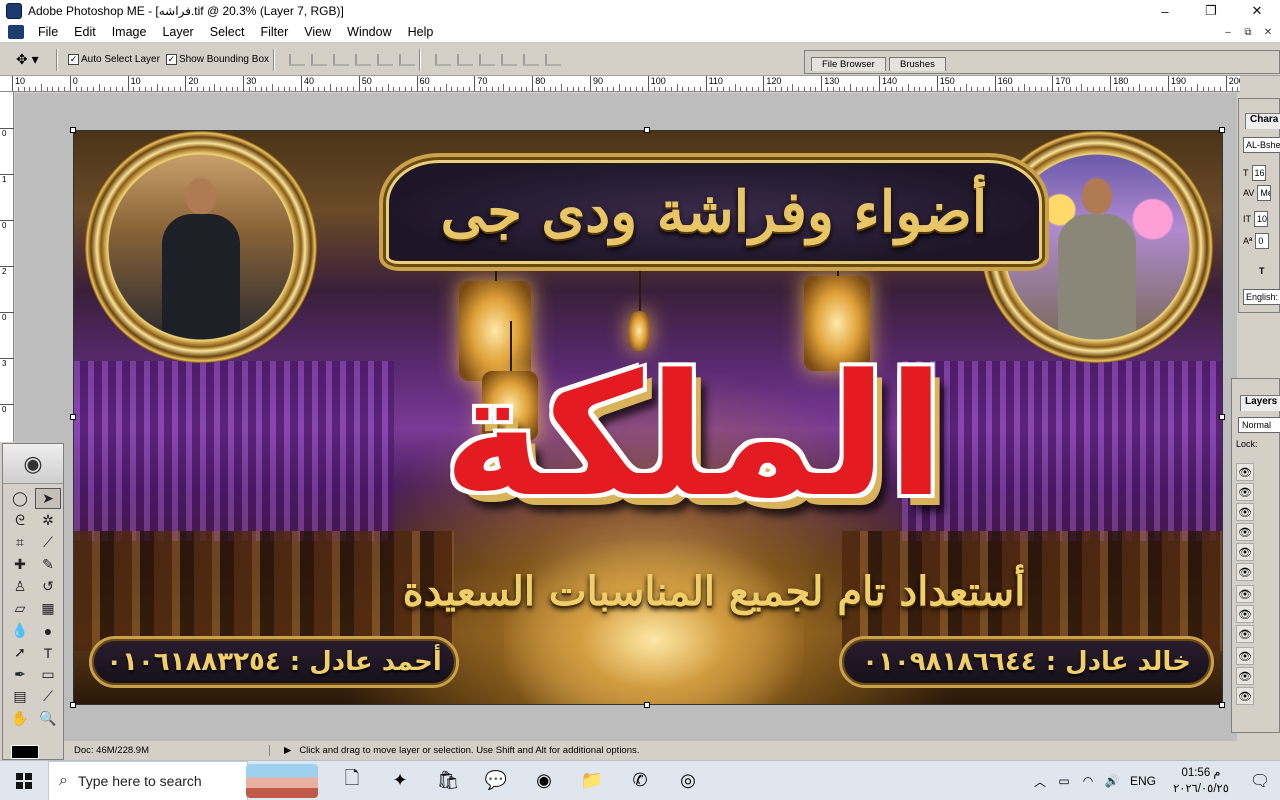  What do you see at coordinates (1262, 271) in the screenshot?
I see `faux-bold-icon: T` at bounding box center [1262, 271].